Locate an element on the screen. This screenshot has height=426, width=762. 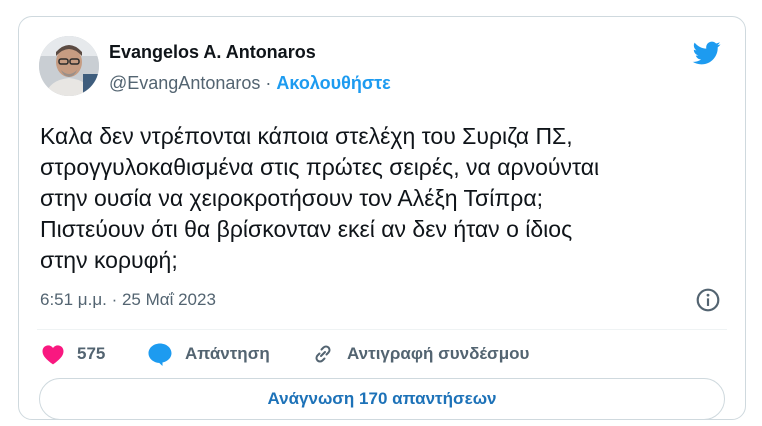
read-replies-button: Ανάγνωση 170 απαντήσεων is located at coordinates (382, 399).